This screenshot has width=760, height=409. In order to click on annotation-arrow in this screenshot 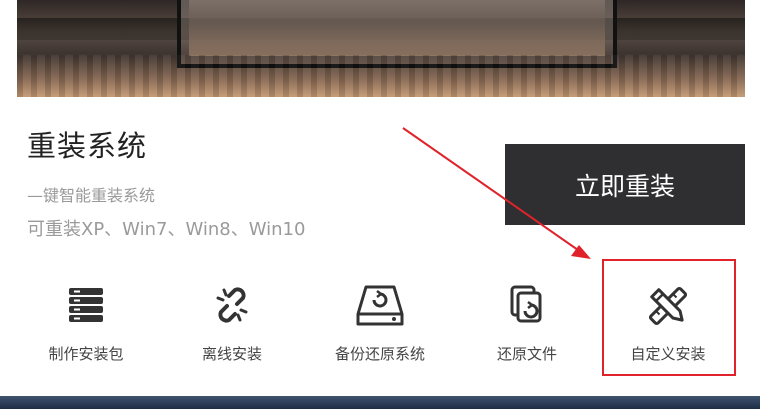, I will do `click(496, 193)`.